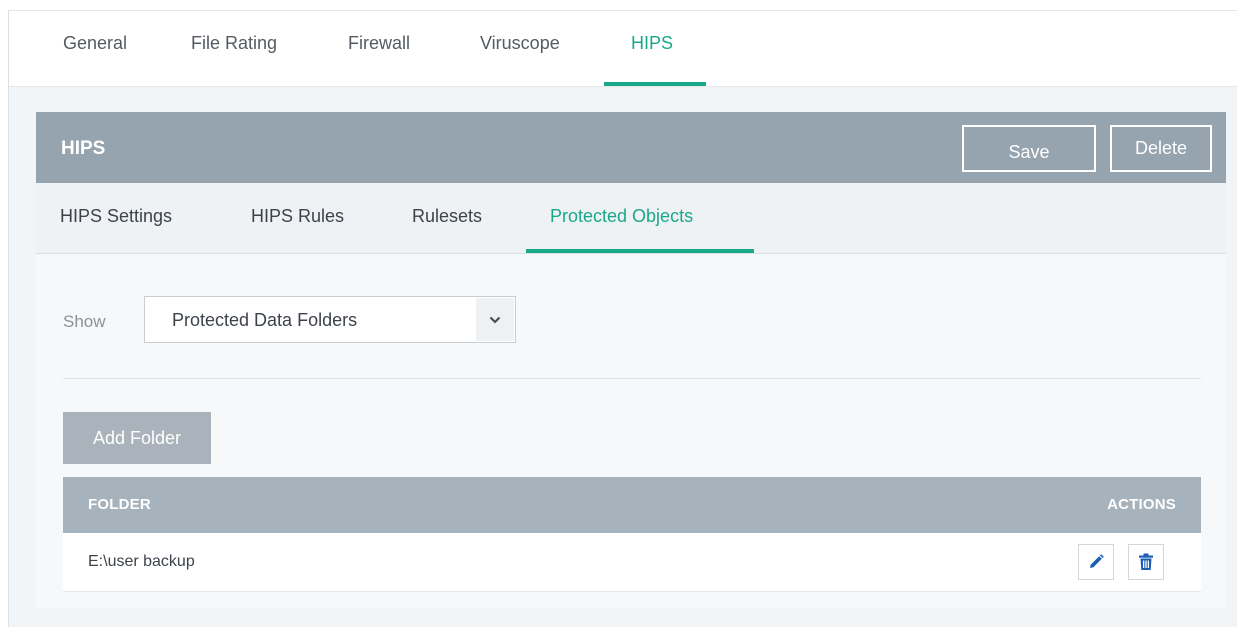 The height and width of the screenshot is (627, 1237). What do you see at coordinates (1029, 148) in the screenshot?
I see `save-button: Save` at bounding box center [1029, 148].